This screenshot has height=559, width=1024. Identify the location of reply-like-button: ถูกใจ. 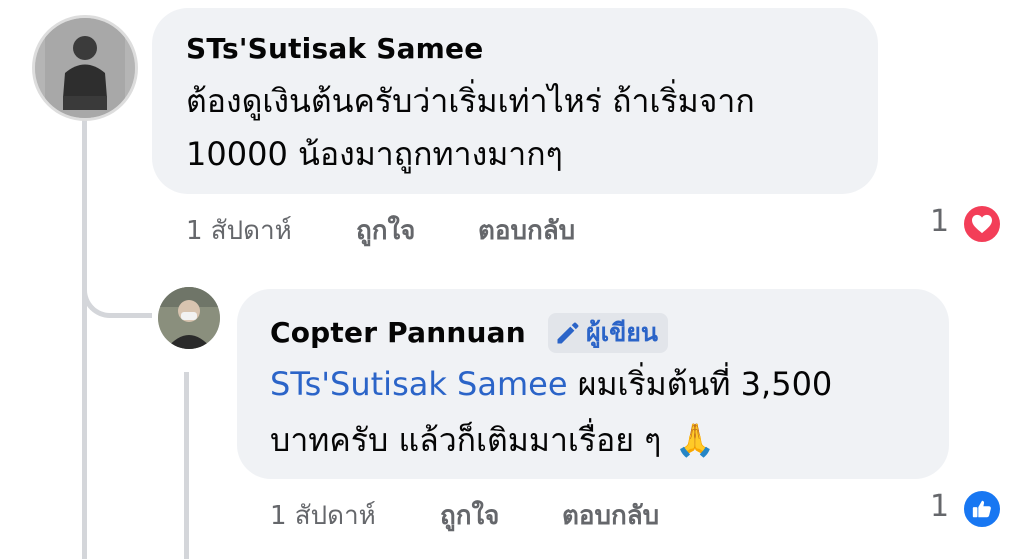
(469, 515).